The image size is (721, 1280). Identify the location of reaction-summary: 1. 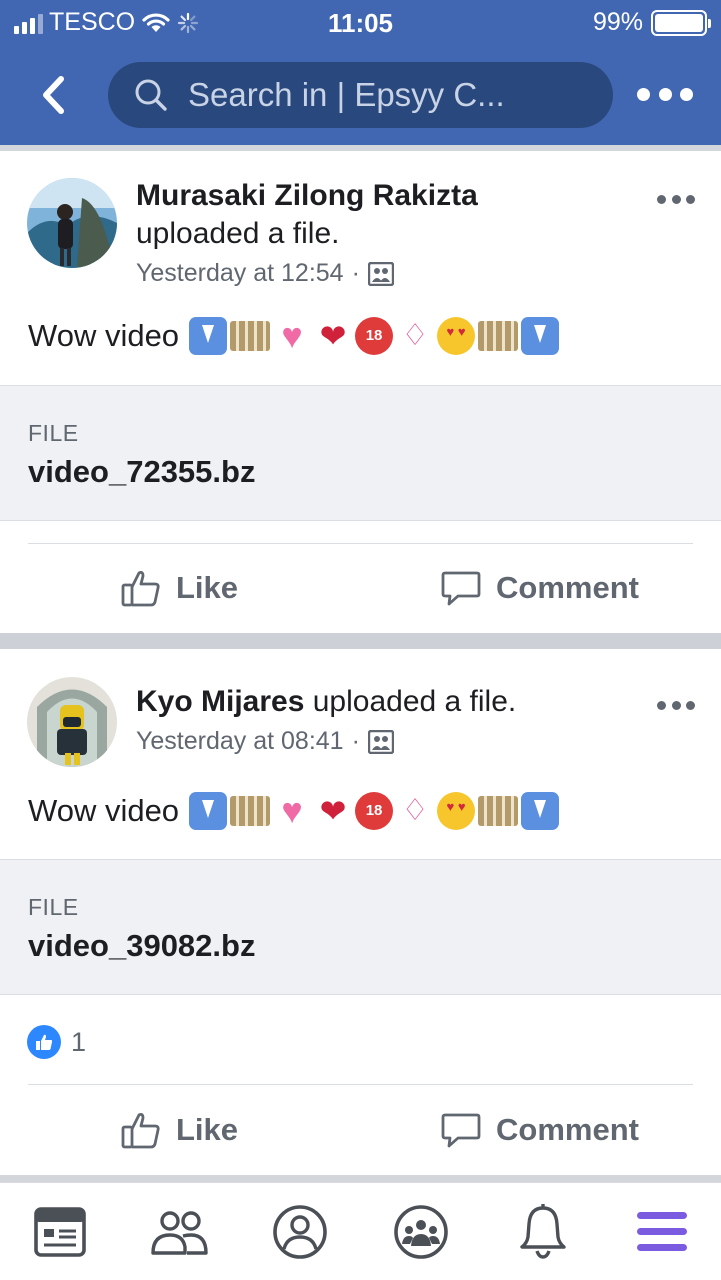
(56, 1042).